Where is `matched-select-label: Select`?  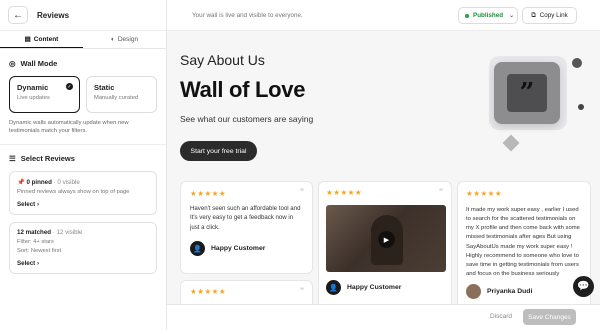 matched-select-label: Select is located at coordinates (26, 263).